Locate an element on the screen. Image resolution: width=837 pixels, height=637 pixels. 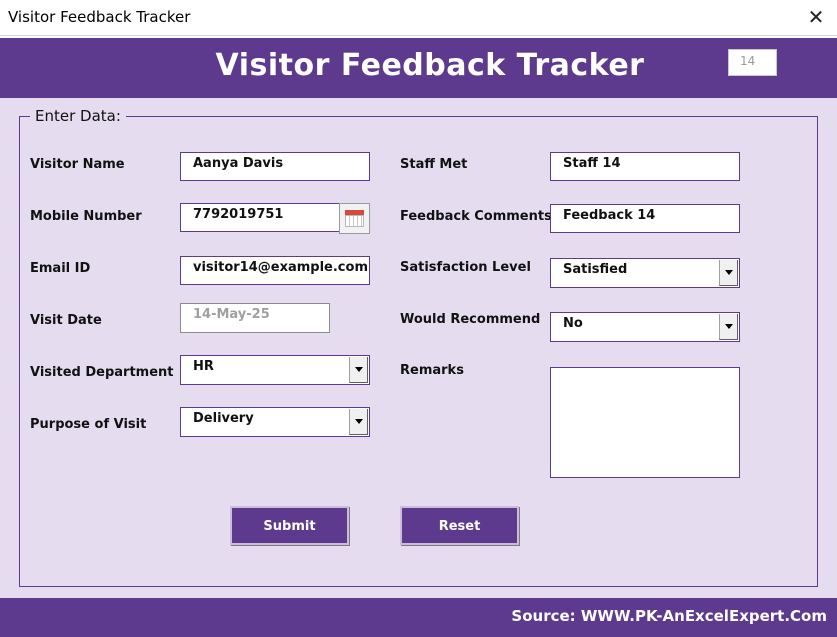
would-recommend-dropdown: No is located at coordinates (645, 327).